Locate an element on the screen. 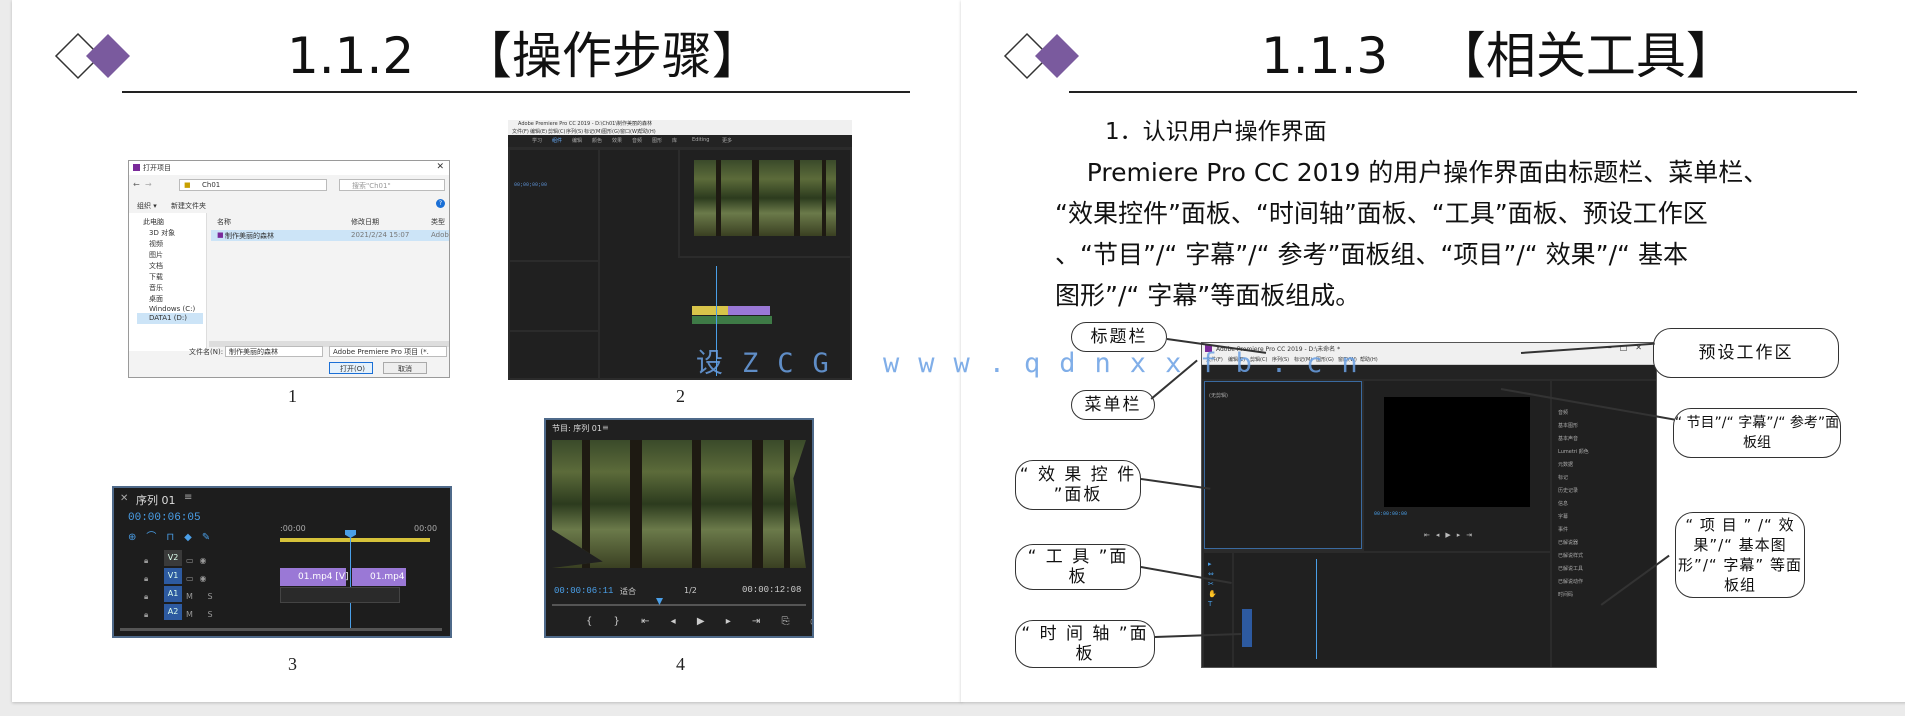 The height and width of the screenshot is (716, 1905). panel-item: 已解说动作 is located at coordinates (1570, 581).